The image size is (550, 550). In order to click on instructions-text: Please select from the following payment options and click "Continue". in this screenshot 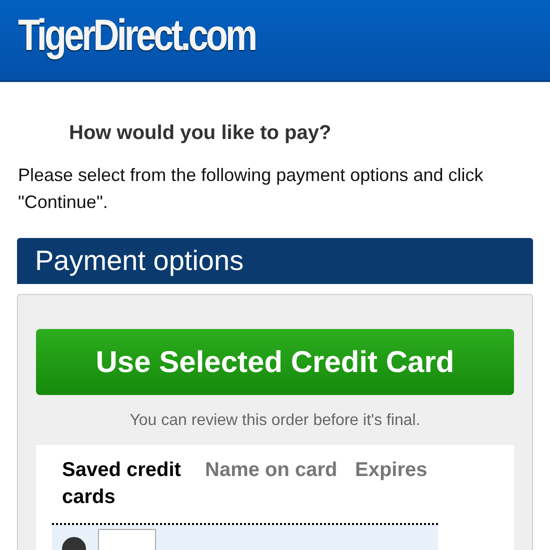, I will do `click(251, 189)`.